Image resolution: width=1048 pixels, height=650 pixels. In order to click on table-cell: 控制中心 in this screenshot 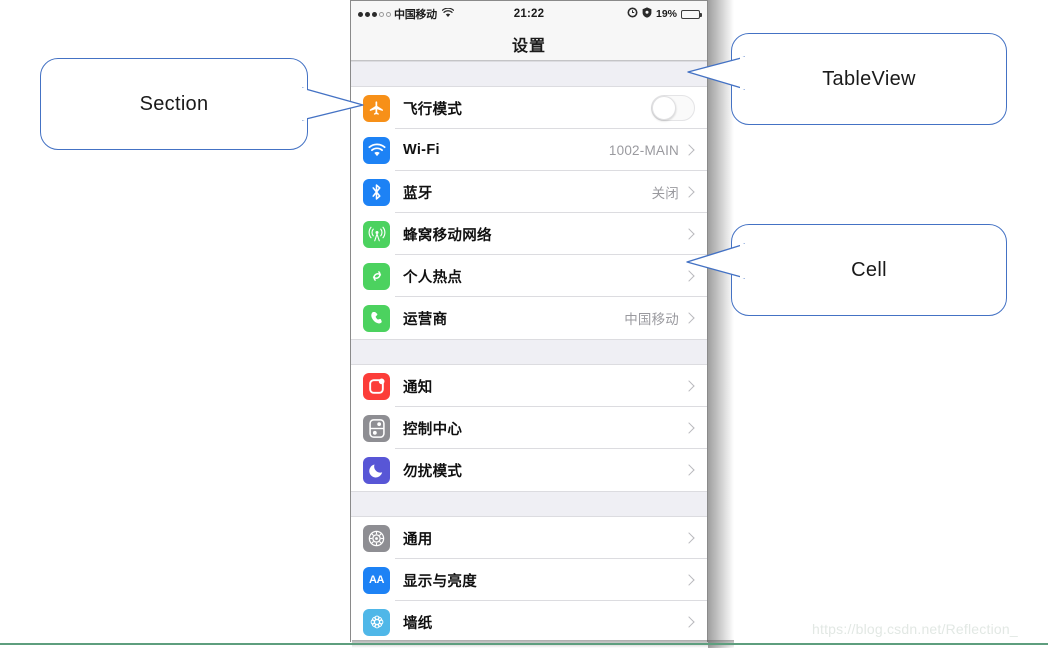, I will do `click(529, 428)`.